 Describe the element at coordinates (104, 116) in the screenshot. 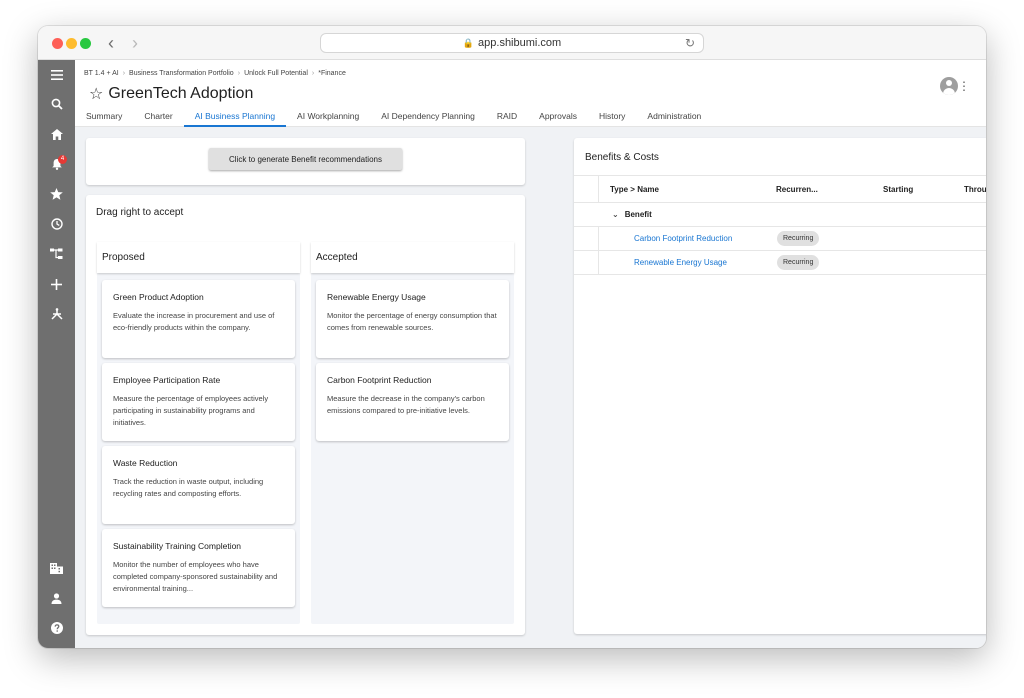

I see `tab-summary: Summary` at that location.